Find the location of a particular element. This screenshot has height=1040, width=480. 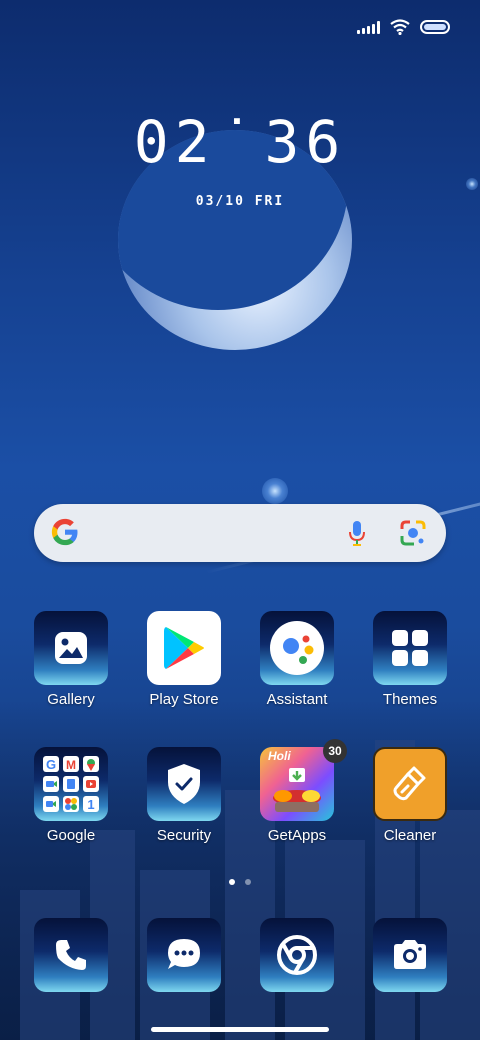

clock-hours: 02 is located at coordinates (174, 142).